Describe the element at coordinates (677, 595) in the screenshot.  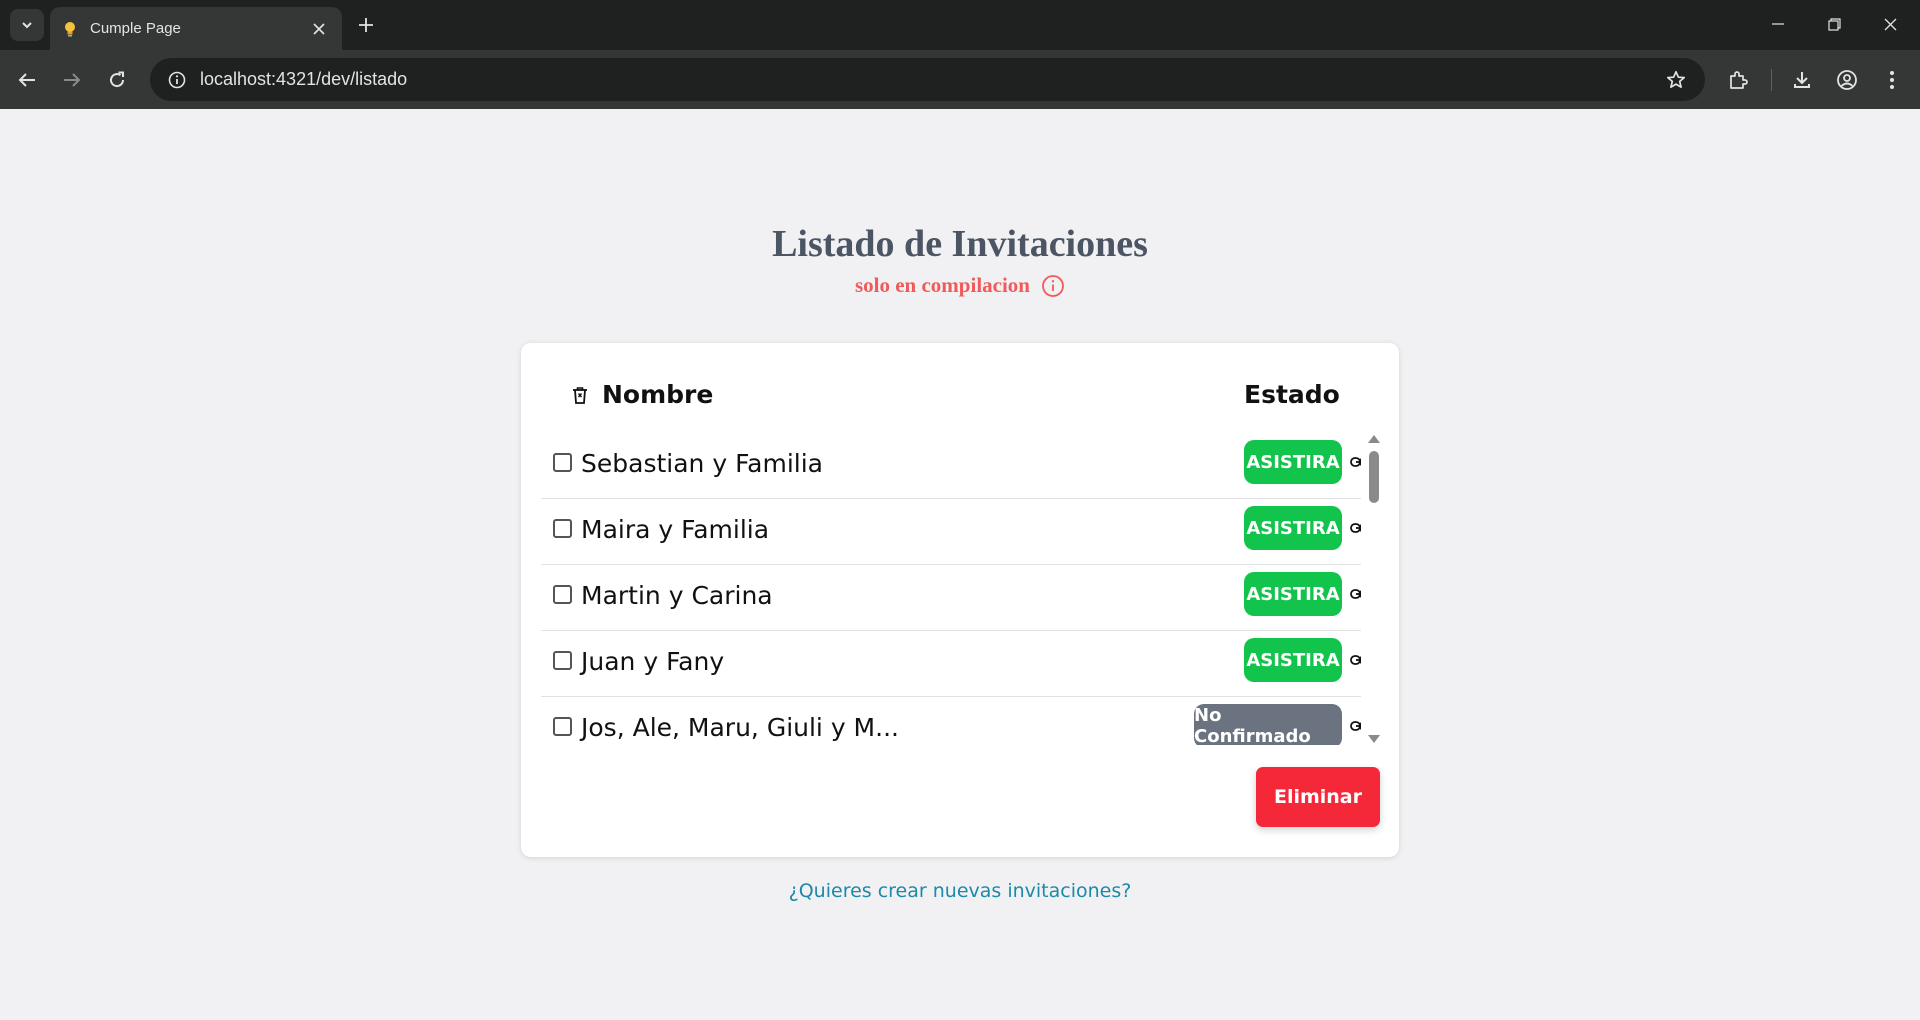
I see `guest-name: Martin y Carina` at that location.